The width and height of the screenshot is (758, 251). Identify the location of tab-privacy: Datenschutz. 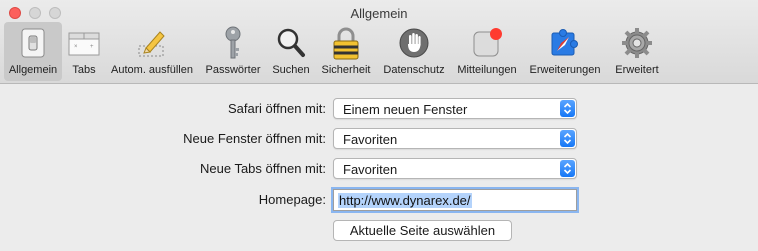
(414, 51).